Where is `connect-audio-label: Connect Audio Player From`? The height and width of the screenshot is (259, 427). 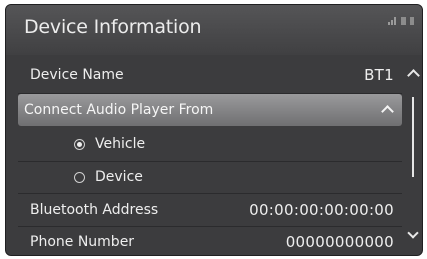
connect-audio-label: Connect Audio Player From is located at coordinates (119, 110).